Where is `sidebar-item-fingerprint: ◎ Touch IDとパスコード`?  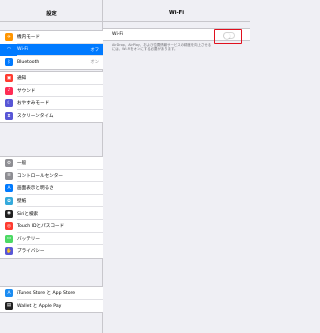 sidebar-item-fingerprint: ◎ Touch IDとパスコード is located at coordinates (51, 226).